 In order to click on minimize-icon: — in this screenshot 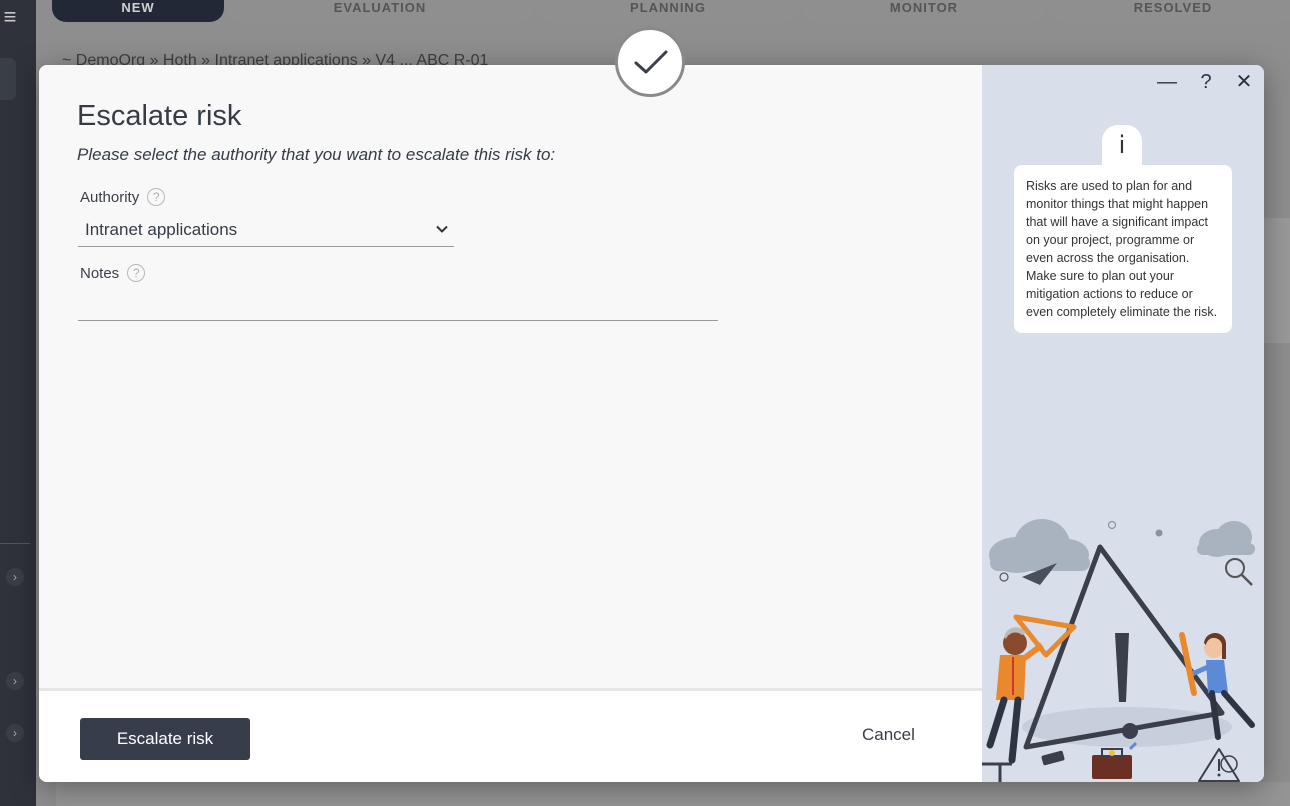, I will do `click(1167, 82)`.